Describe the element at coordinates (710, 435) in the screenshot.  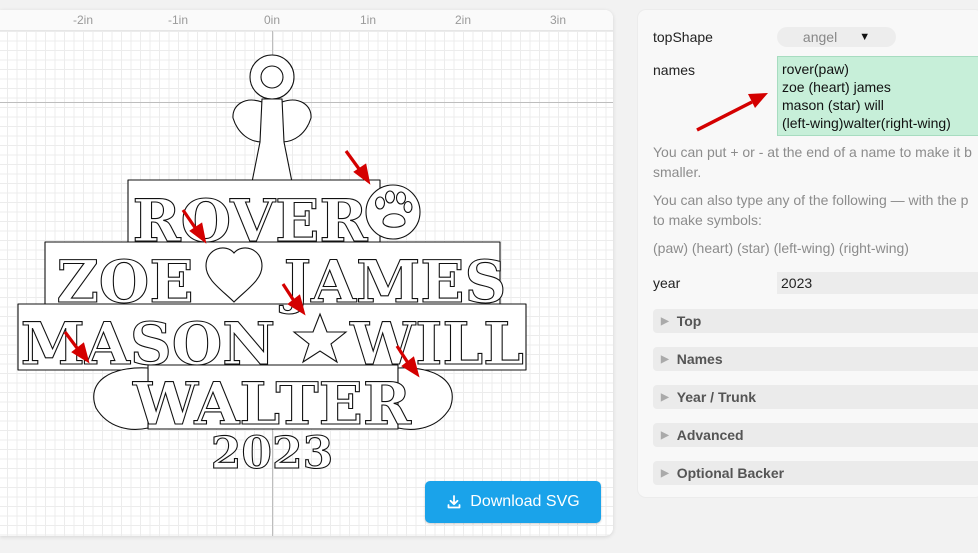
I see `section-label: Advanced` at that location.